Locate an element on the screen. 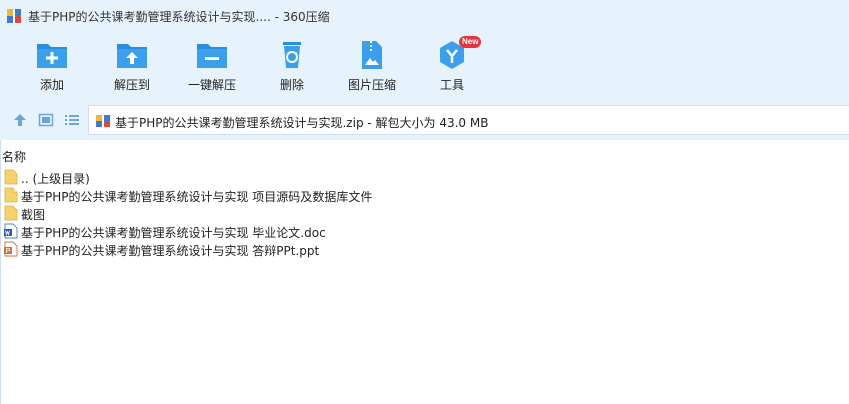 The image size is (849, 404). archive-app-icon is located at coordinates (14, 16).